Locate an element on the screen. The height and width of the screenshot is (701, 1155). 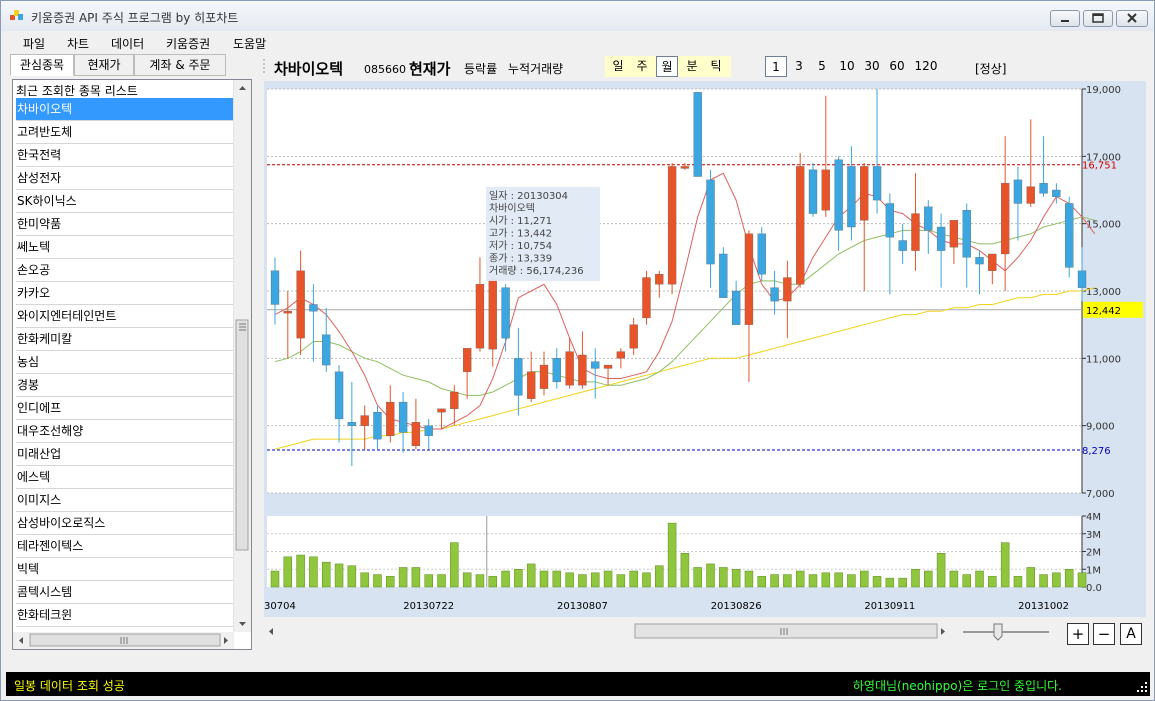
list-item: 한미약품 is located at coordinates (126, 224).